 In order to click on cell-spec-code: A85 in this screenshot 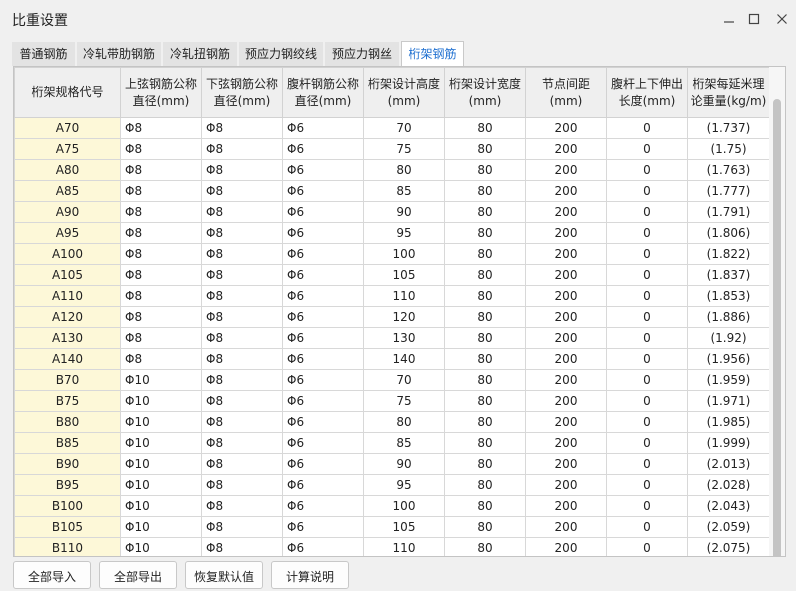, I will do `click(67, 191)`.